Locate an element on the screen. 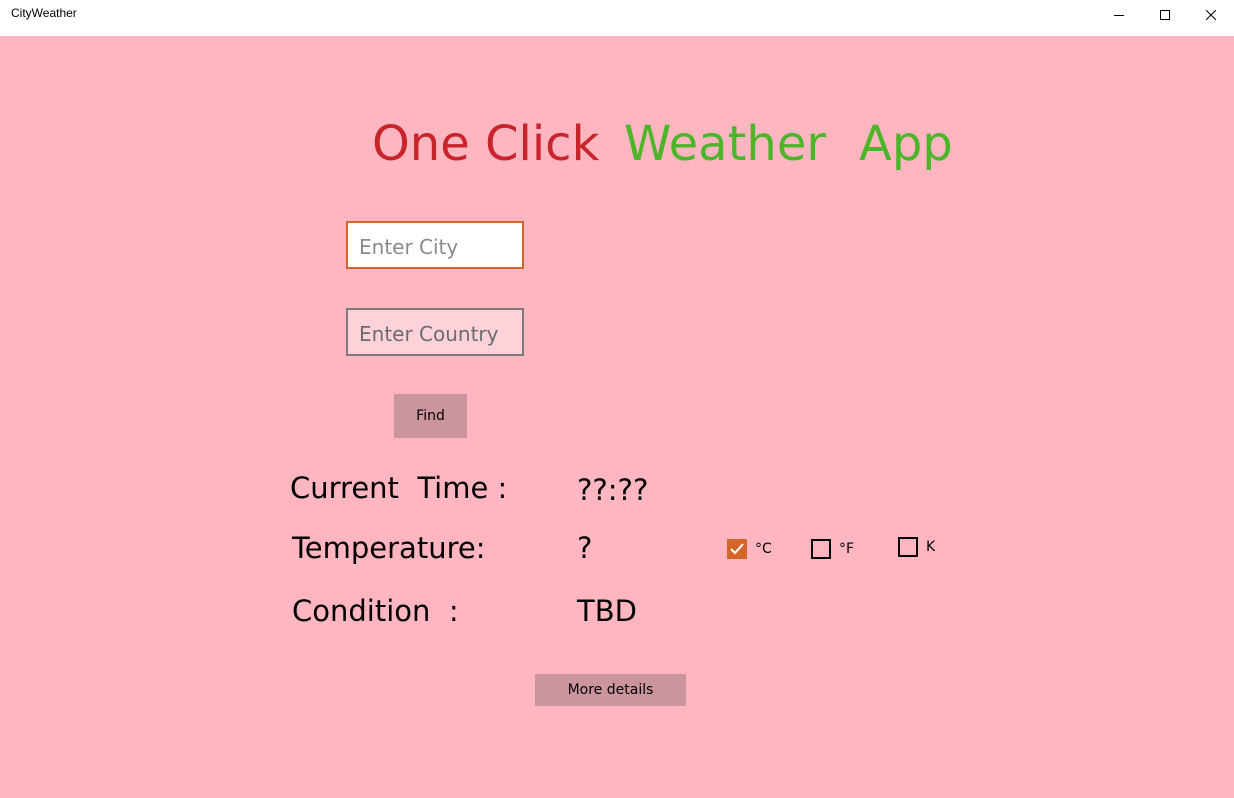 Image resolution: width=1234 pixels, height=798 pixels. maximize-icon is located at coordinates (1165, 15).